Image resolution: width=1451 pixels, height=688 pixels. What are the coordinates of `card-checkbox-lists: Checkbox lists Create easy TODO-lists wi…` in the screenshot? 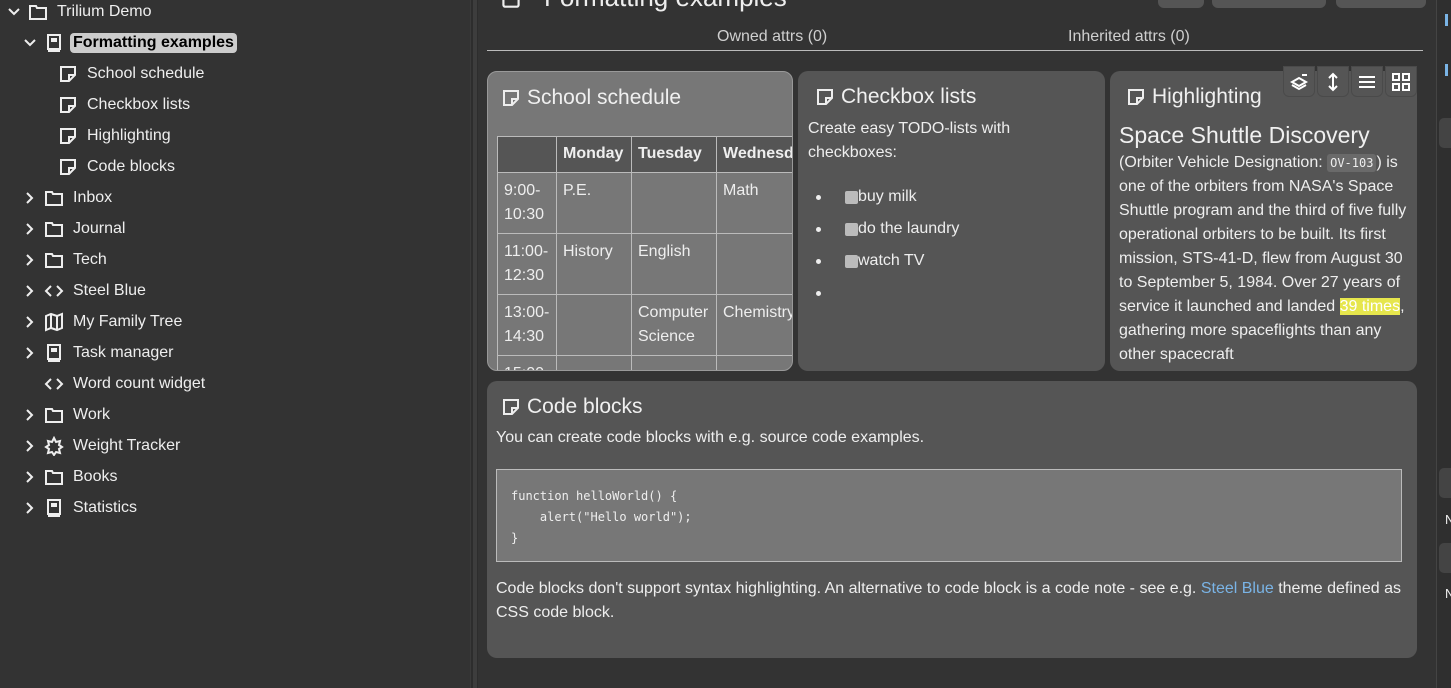 It's located at (951, 221).